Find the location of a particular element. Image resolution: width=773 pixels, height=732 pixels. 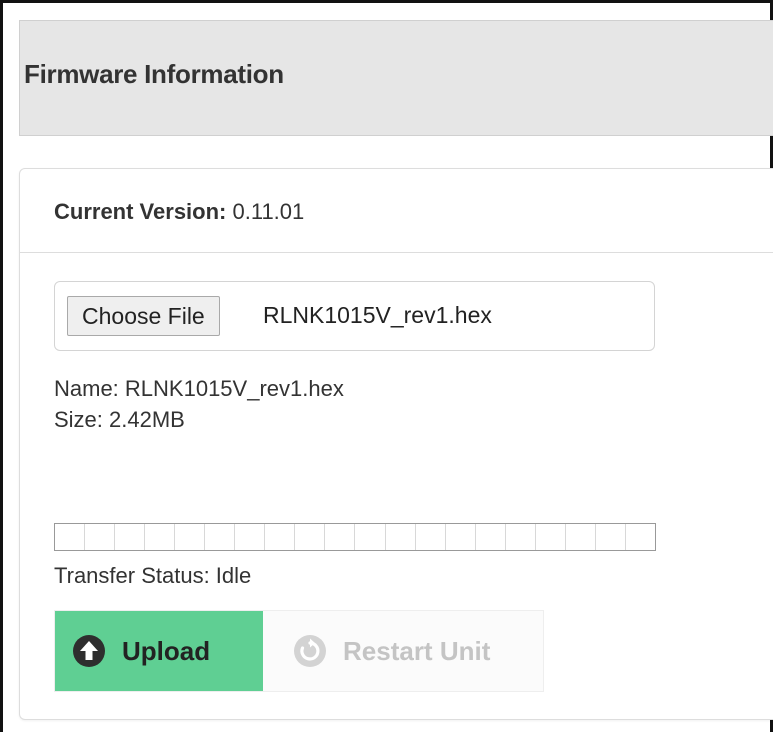

page-title: Firmware Information is located at coordinates (154, 74).